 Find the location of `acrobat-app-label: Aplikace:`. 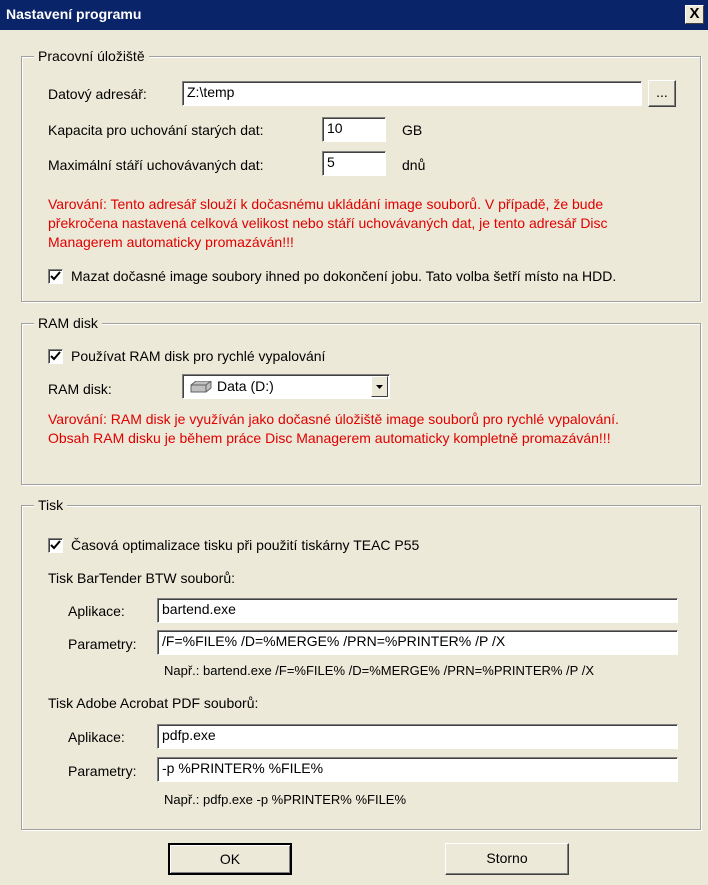

acrobat-app-label: Aplikace: is located at coordinates (96, 737).